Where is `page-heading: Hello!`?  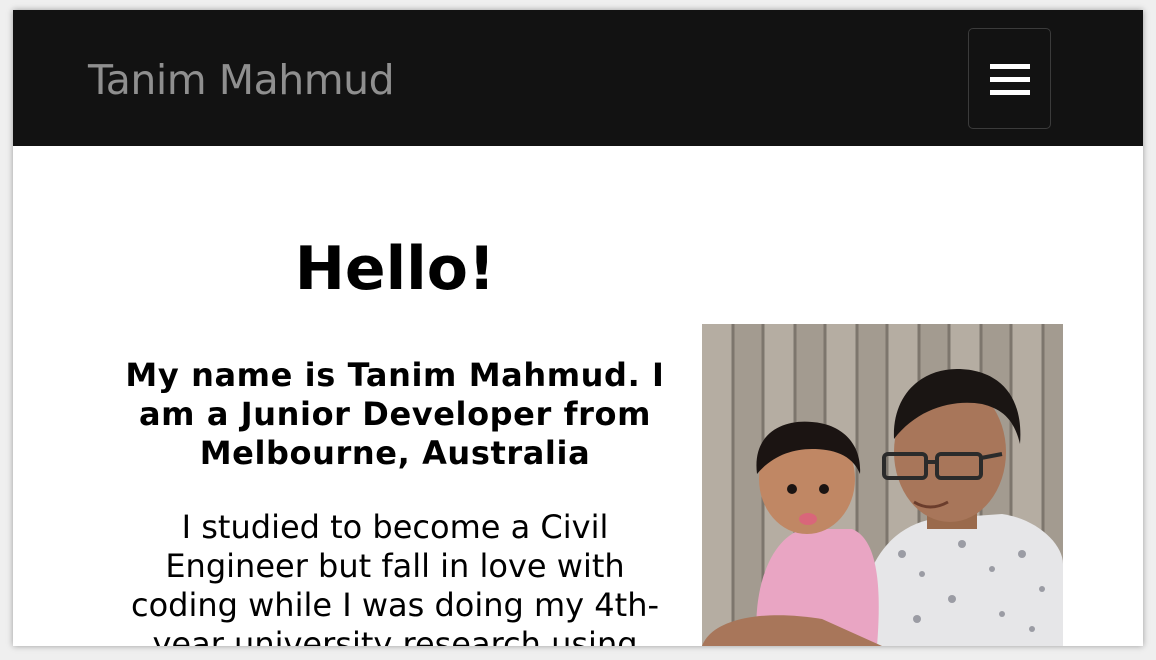
page-heading: Hello! is located at coordinates (395, 269).